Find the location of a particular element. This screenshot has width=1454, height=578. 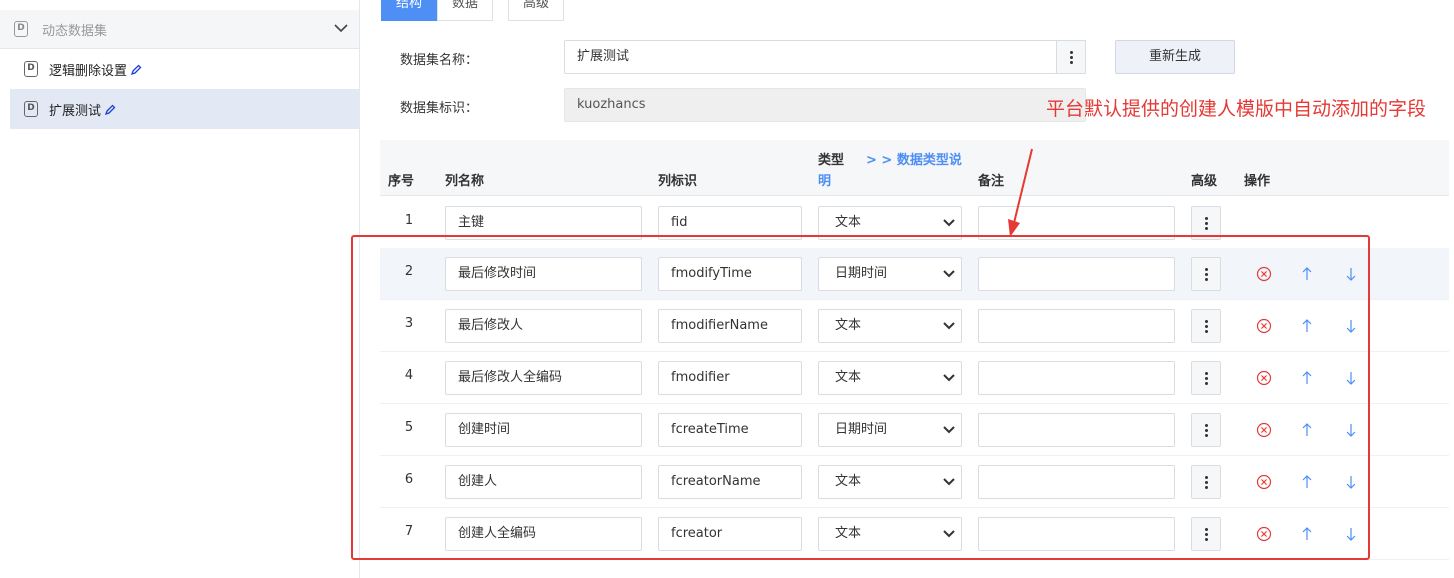

data-type-help-link-cont: 明 is located at coordinates (824, 179).